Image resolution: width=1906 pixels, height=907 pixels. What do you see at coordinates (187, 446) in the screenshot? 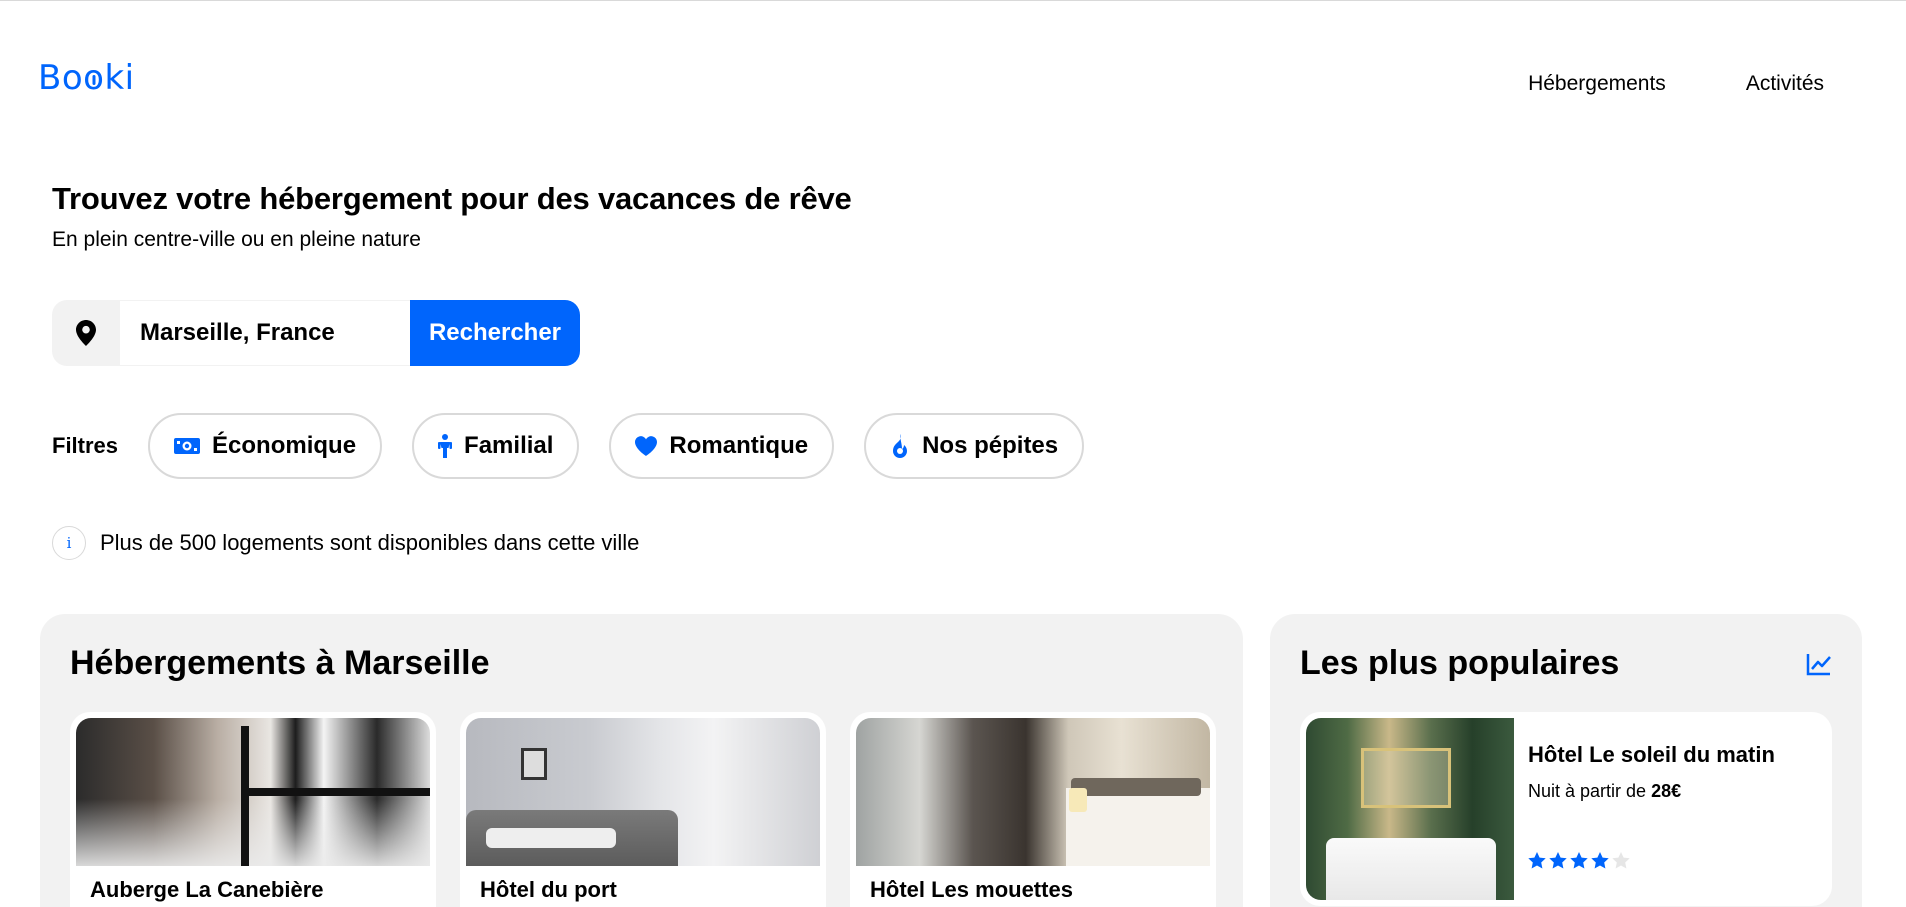
I see `money-icon` at bounding box center [187, 446].